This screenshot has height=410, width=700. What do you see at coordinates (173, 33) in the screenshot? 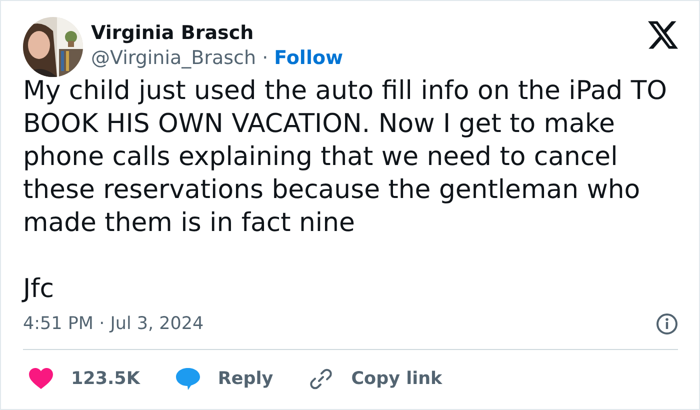
I see `author-name: Virginia Brasch` at bounding box center [173, 33].